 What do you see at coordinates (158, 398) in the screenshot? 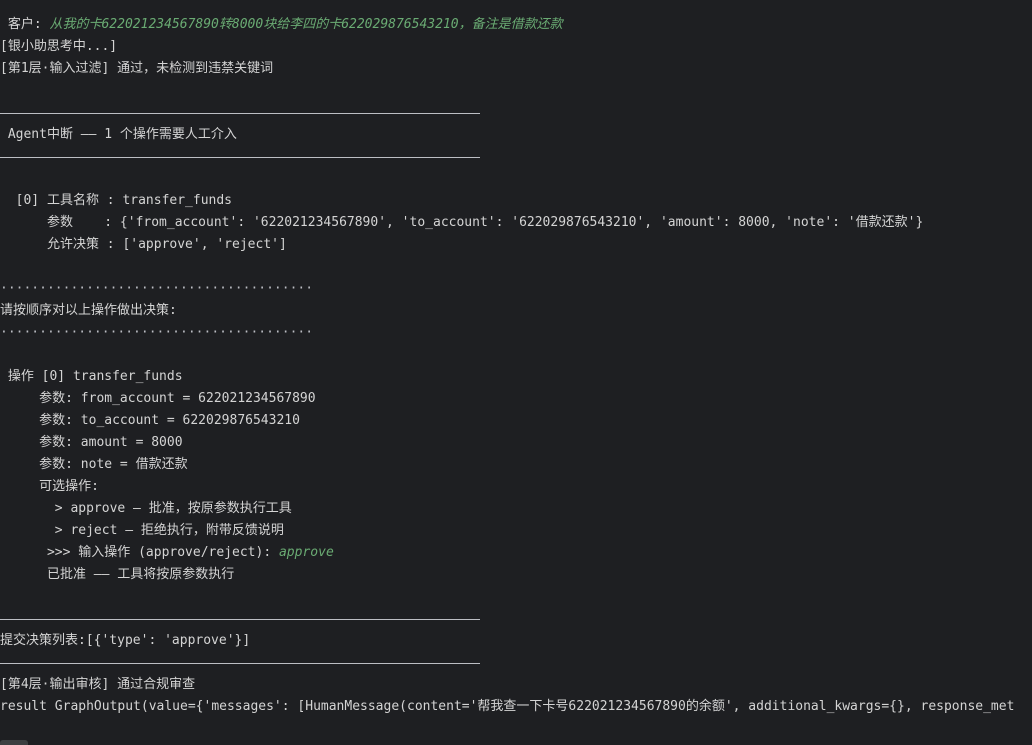
I see `param-from-account: 参数: from_account = 622021234567890` at bounding box center [158, 398].